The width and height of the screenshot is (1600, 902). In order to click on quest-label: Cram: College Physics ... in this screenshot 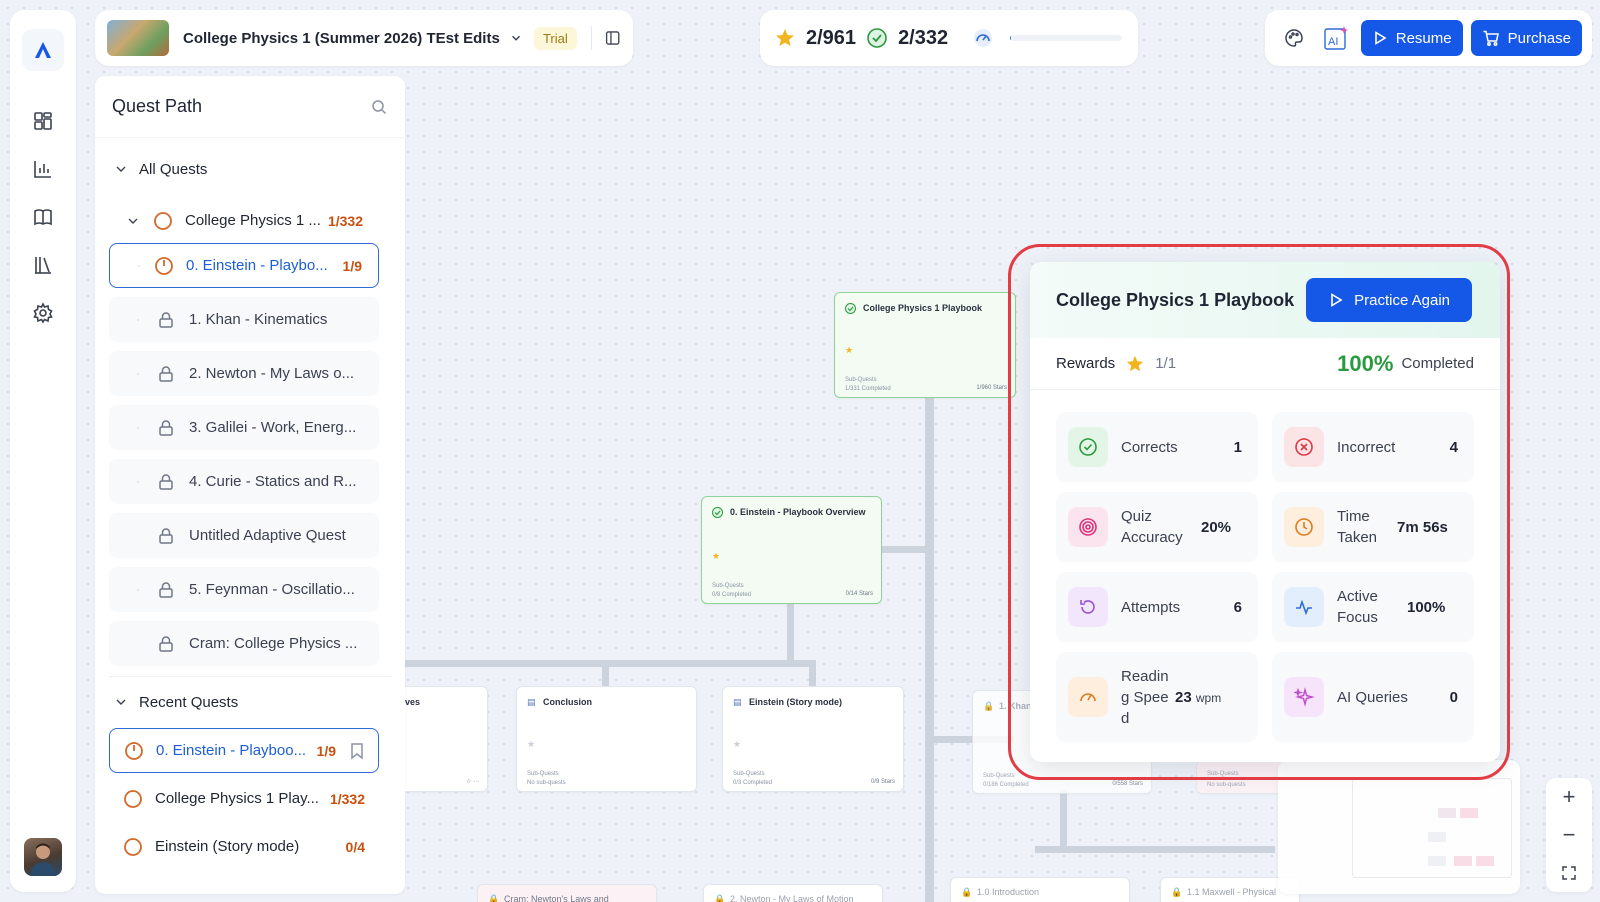, I will do `click(273, 643)`.